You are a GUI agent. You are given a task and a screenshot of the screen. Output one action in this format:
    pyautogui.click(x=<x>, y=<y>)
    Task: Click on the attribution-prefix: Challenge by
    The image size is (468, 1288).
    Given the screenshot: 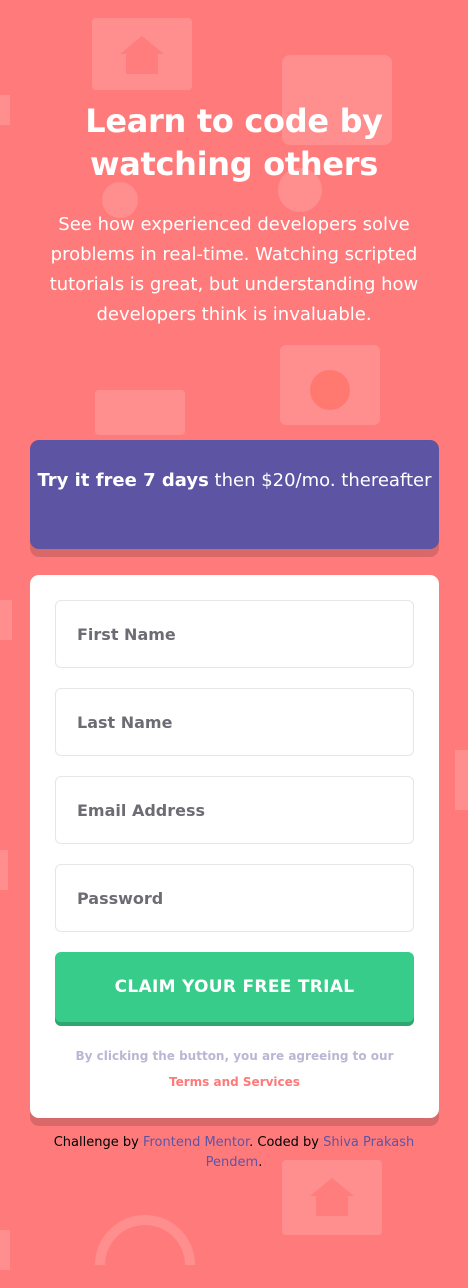 What is the action you would take?
    pyautogui.click(x=98, y=1142)
    